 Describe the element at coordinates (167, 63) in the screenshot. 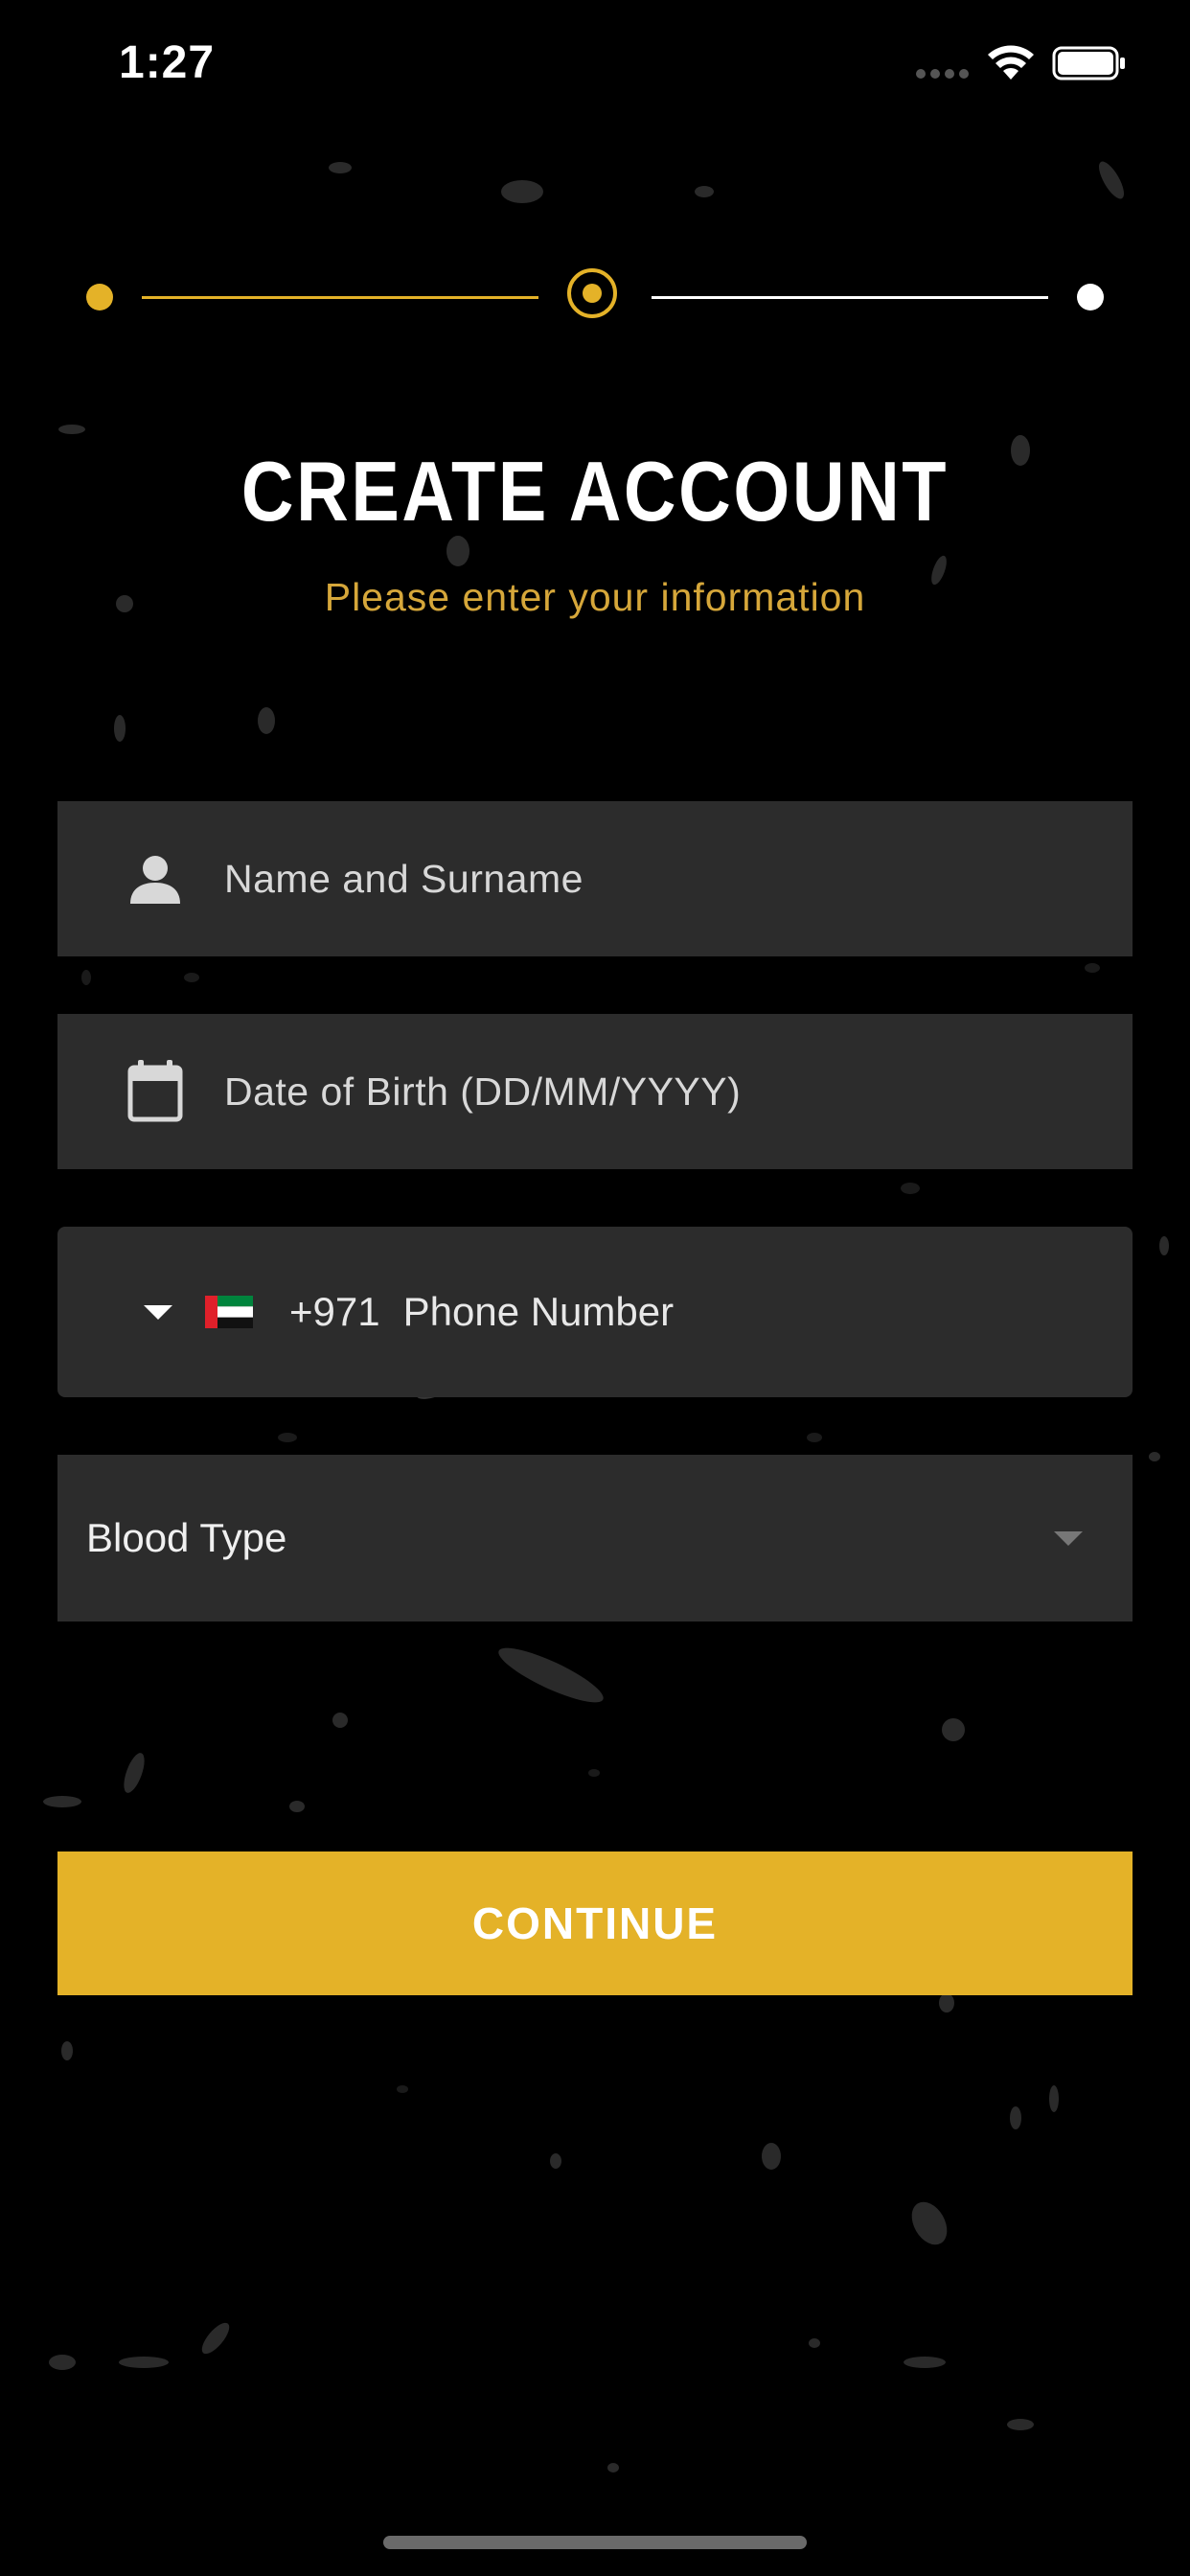

I see `status-bar-time: 1:27` at that location.